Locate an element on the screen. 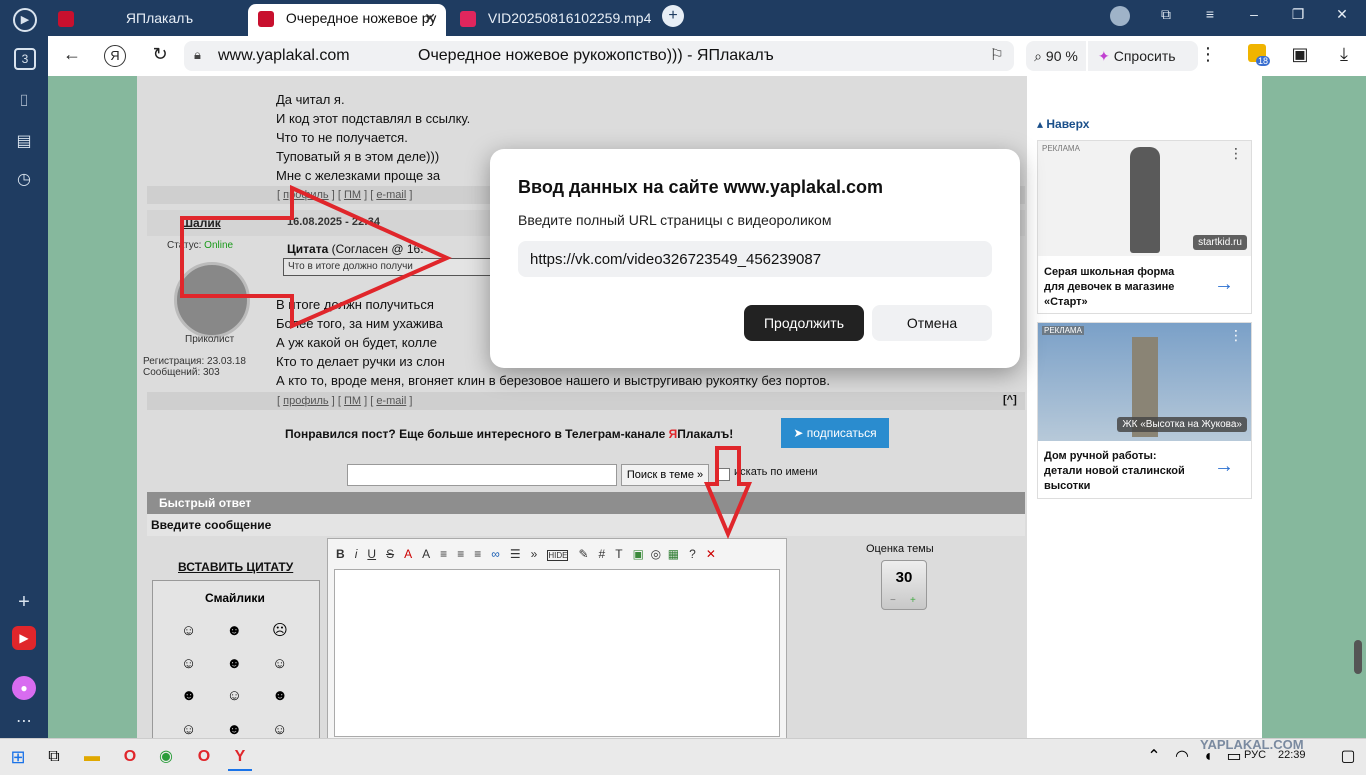 The image size is (1366, 775). ad-source: ЖК «Высотка на Жукова» is located at coordinates (1182, 424).